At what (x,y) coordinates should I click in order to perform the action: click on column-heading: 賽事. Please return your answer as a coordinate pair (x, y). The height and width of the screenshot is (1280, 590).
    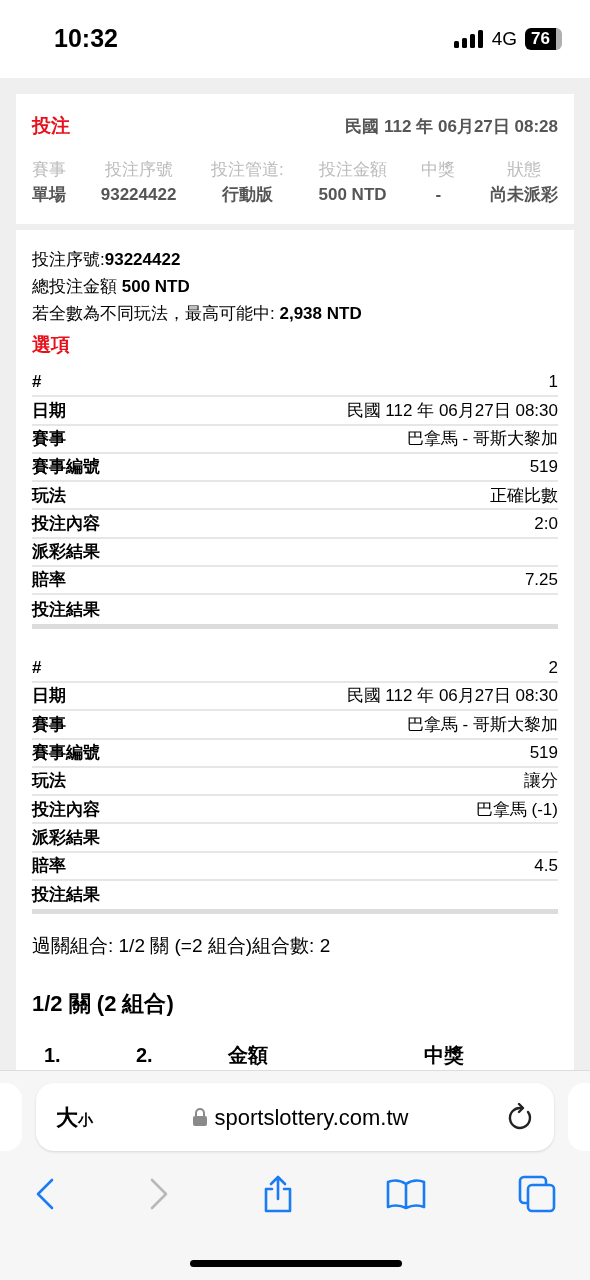
    Looking at the image, I should click on (49, 169).